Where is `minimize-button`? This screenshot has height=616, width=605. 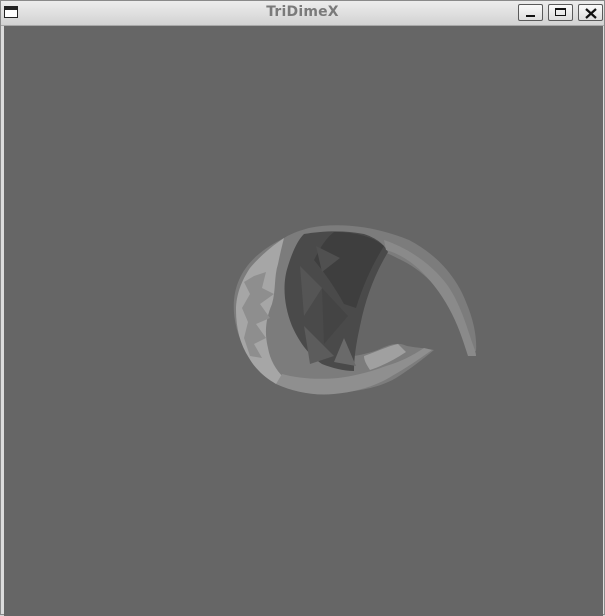
minimize-button is located at coordinates (530, 12).